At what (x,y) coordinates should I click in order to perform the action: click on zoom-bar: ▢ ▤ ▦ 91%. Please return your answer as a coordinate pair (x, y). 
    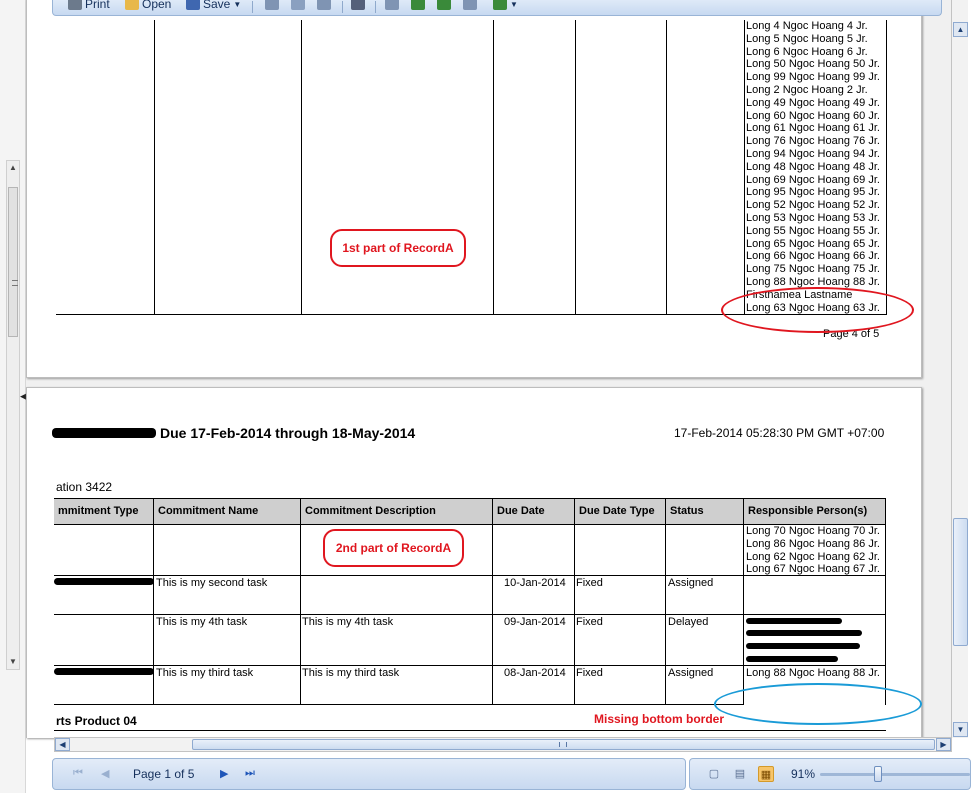
    Looking at the image, I should click on (830, 774).